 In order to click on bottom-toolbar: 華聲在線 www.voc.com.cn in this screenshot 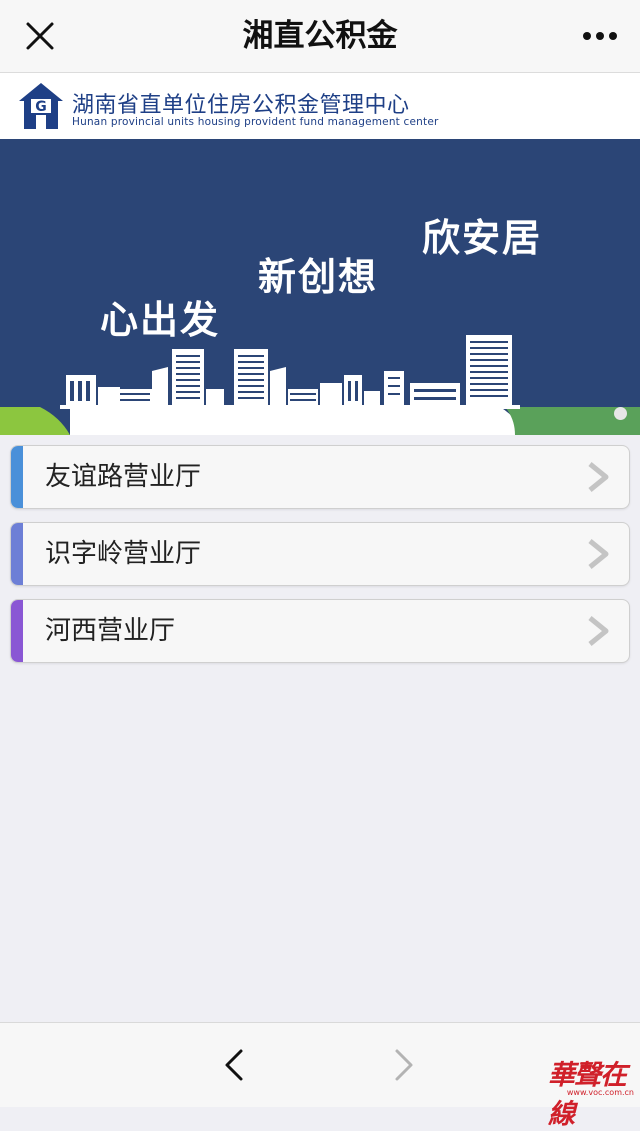, I will do `click(320, 1076)`.